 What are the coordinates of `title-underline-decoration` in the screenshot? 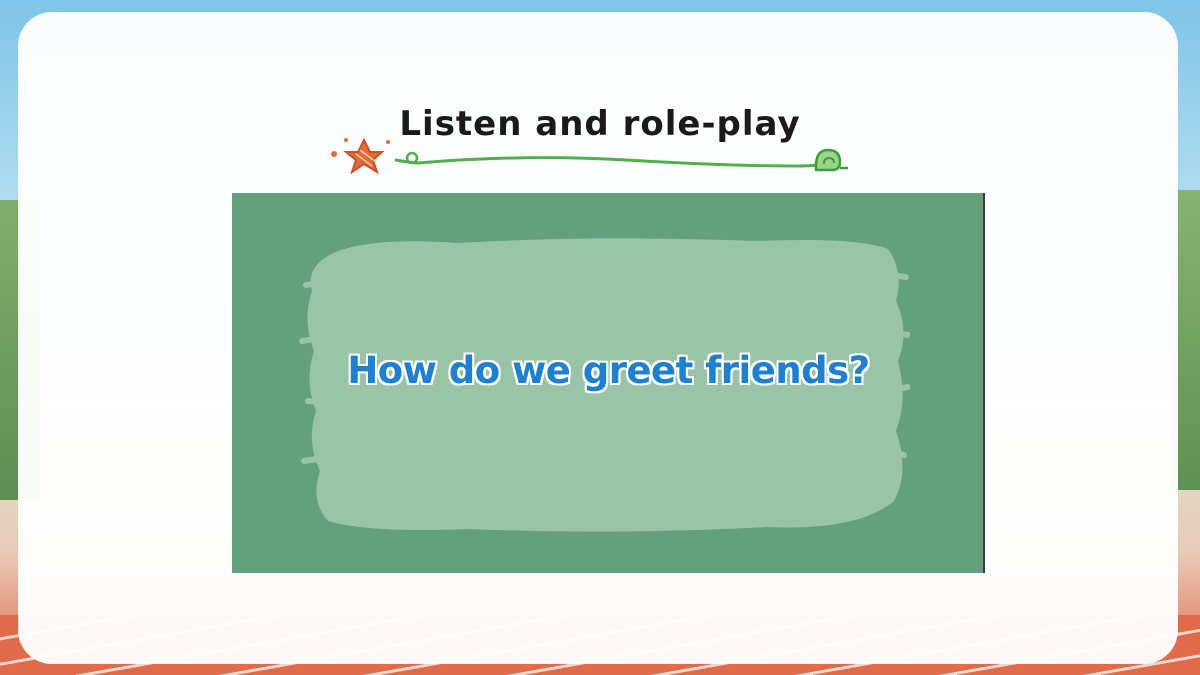 It's located at (589, 156).